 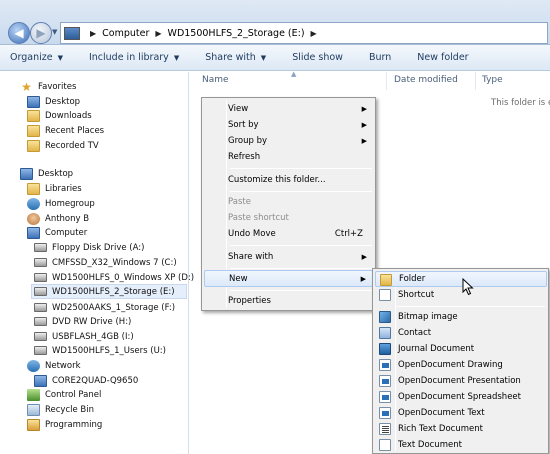 I want to click on menu-item-view: View ▶, so click(x=288, y=109).